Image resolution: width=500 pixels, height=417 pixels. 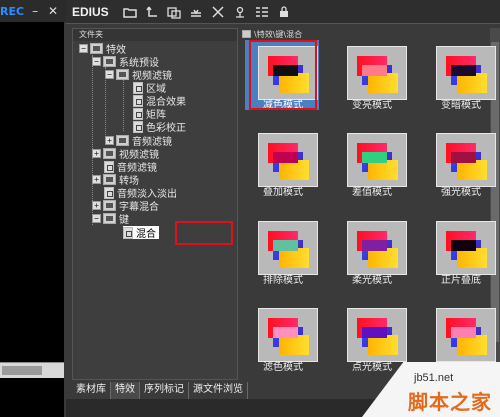 I want to click on lock-icon, so click(x=284, y=12).